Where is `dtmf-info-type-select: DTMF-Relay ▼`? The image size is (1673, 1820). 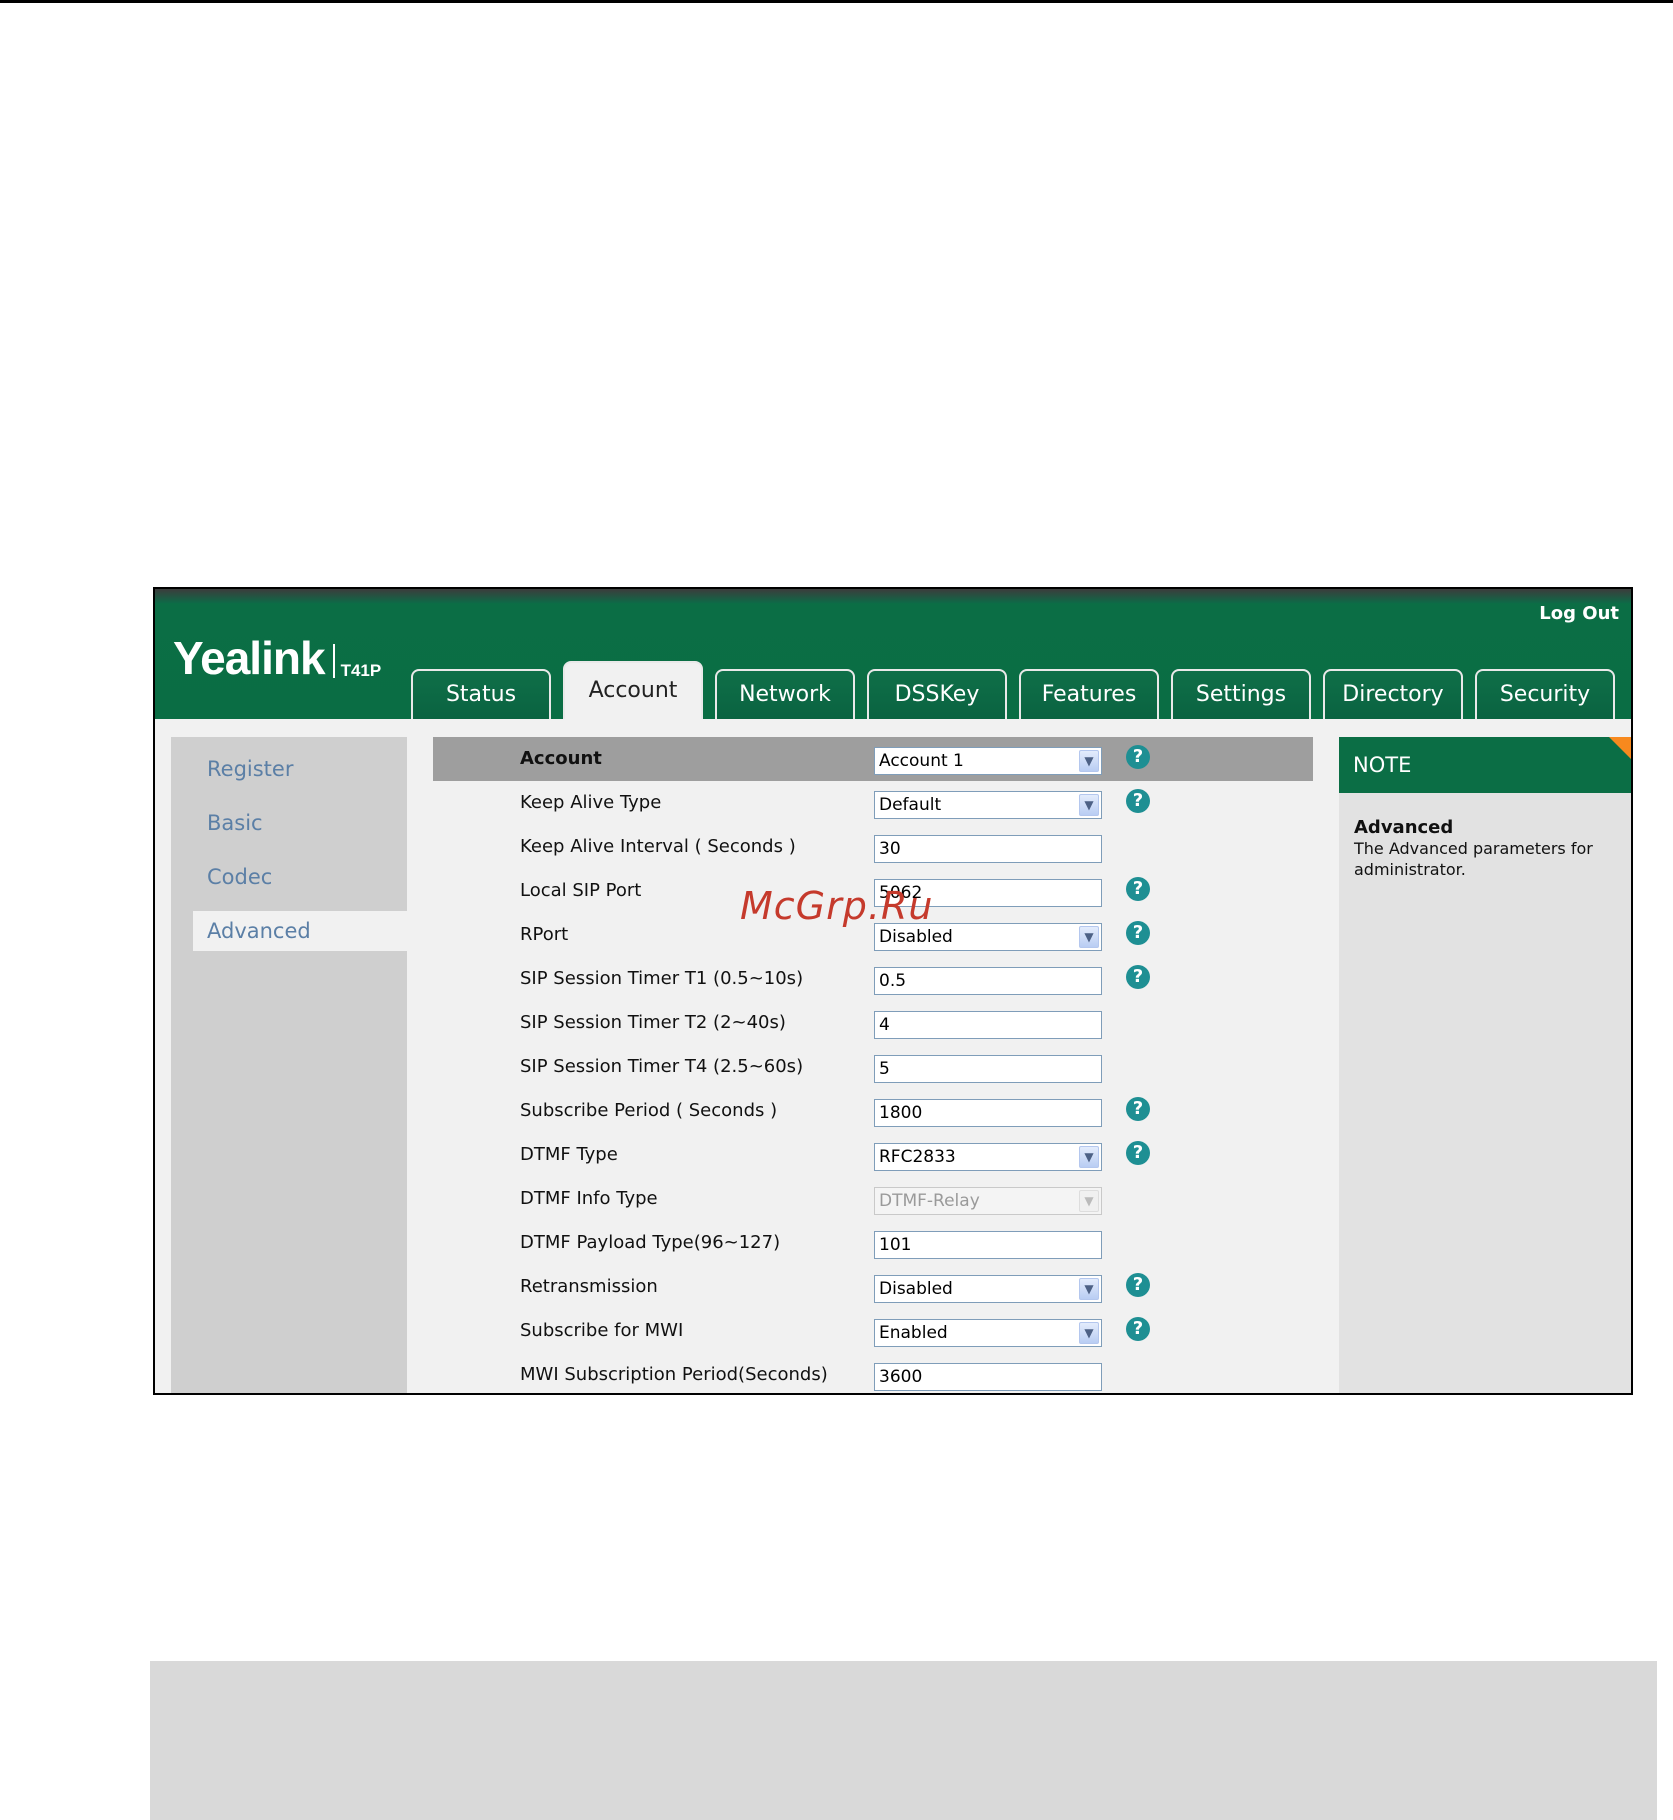
dtmf-info-type-select: DTMF-Relay ▼ is located at coordinates (988, 1201).